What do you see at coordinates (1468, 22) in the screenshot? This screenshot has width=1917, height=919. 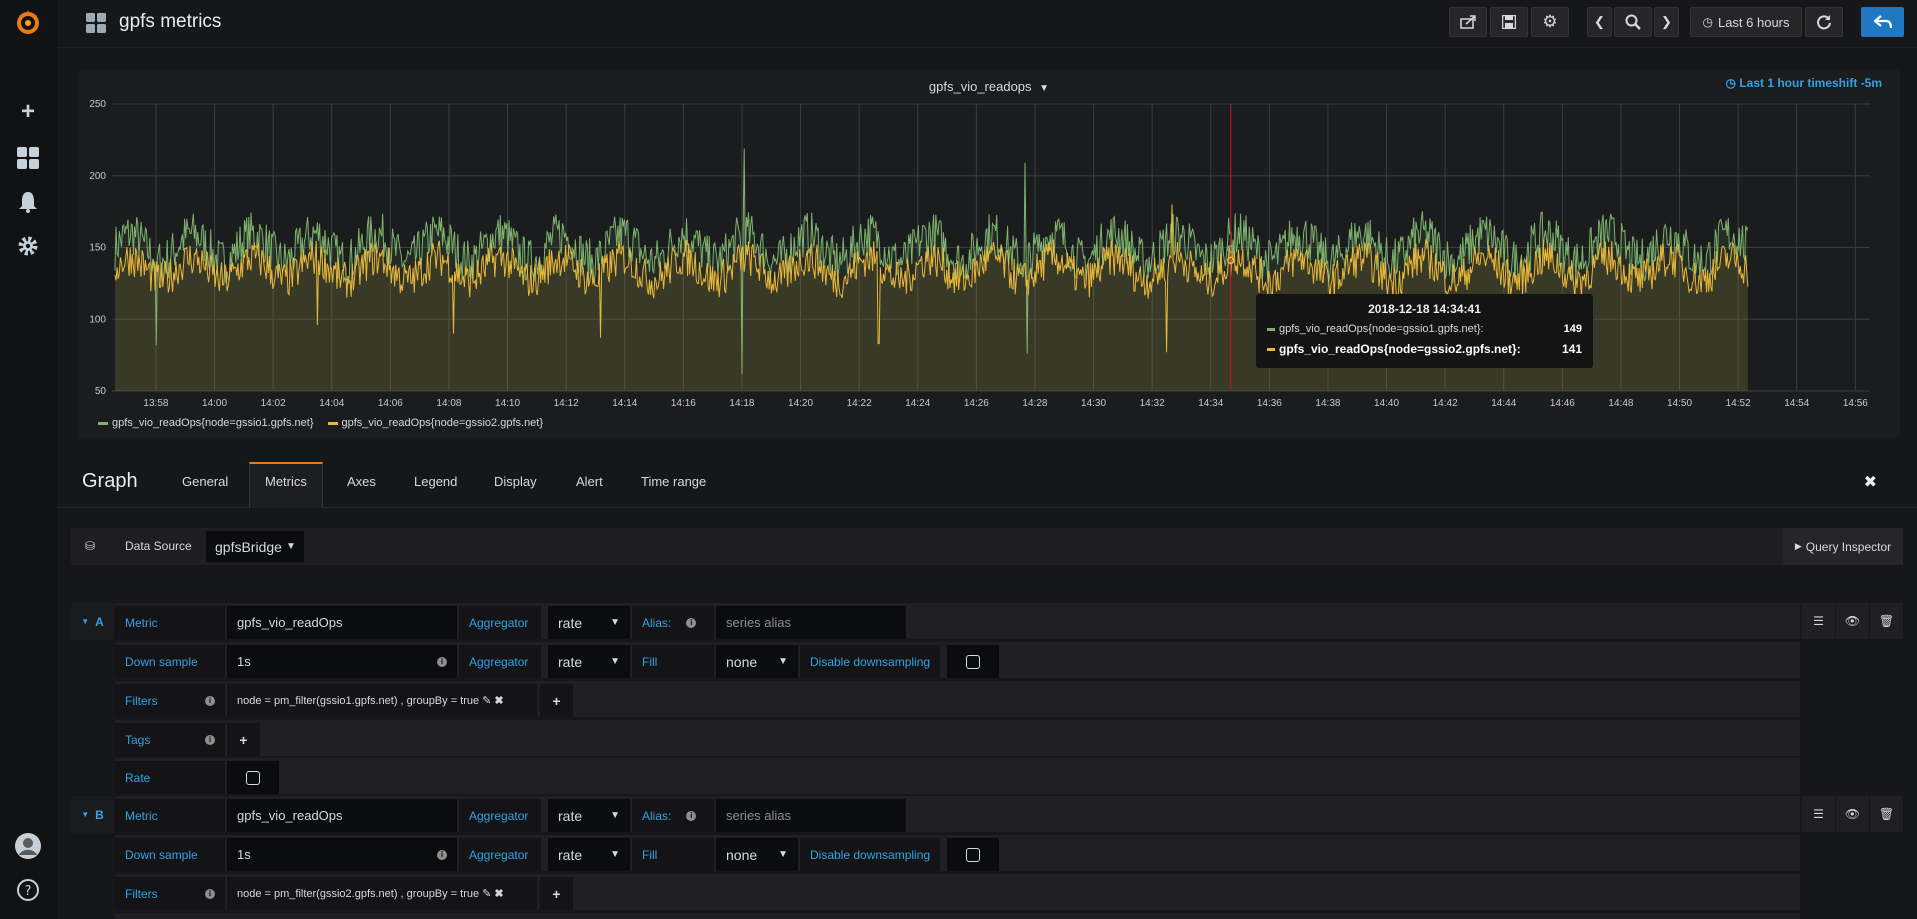 I see `share-button` at bounding box center [1468, 22].